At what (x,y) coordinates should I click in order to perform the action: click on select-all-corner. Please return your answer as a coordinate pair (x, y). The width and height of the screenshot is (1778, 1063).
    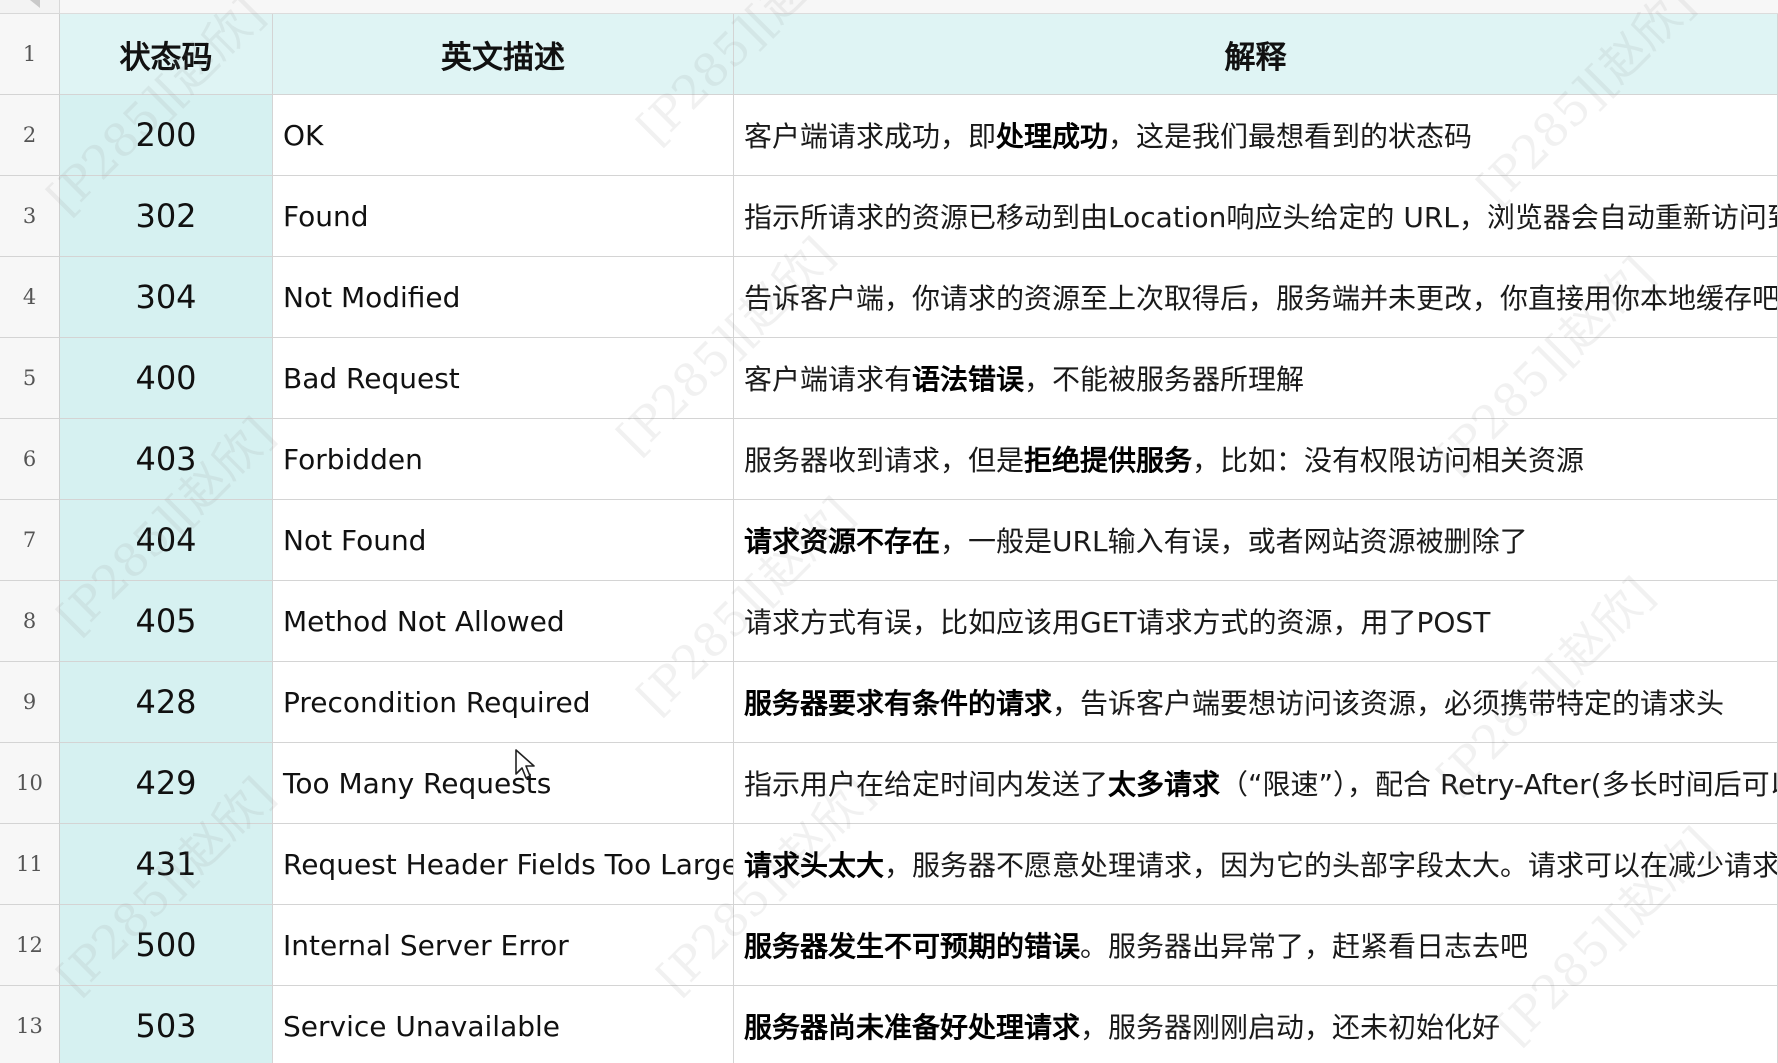
    Looking at the image, I should click on (30, 7).